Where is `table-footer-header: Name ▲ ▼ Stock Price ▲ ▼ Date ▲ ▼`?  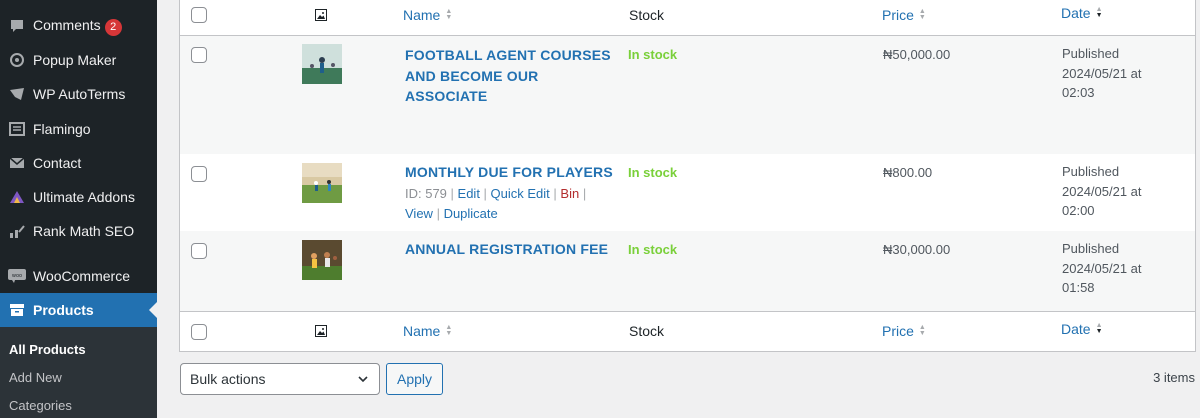
table-footer-header: Name ▲ ▼ Stock Price ▲ ▼ Date ▲ ▼ is located at coordinates (687, 331).